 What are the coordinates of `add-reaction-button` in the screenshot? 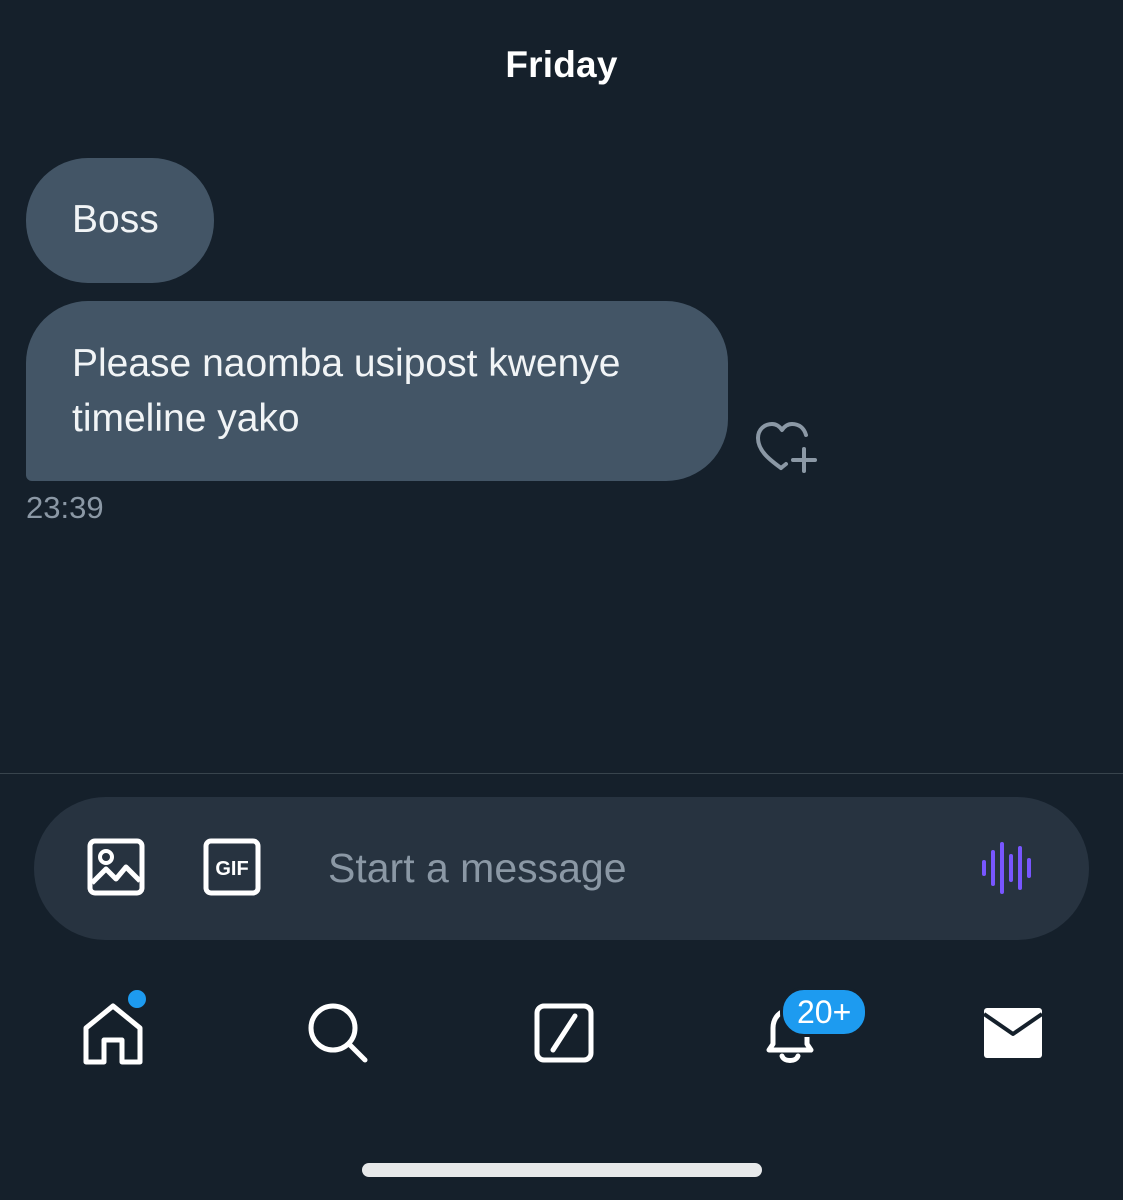 It's located at (786, 448).